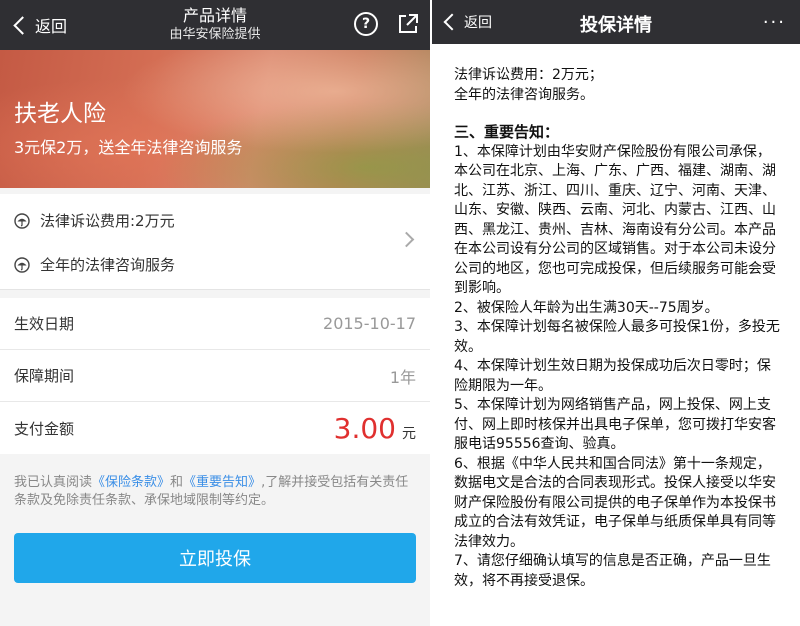  I want to click on policy-info: 生效日期 2015-10-17 保障期间 1年 支付金额 3.00 元, so click(215, 376).